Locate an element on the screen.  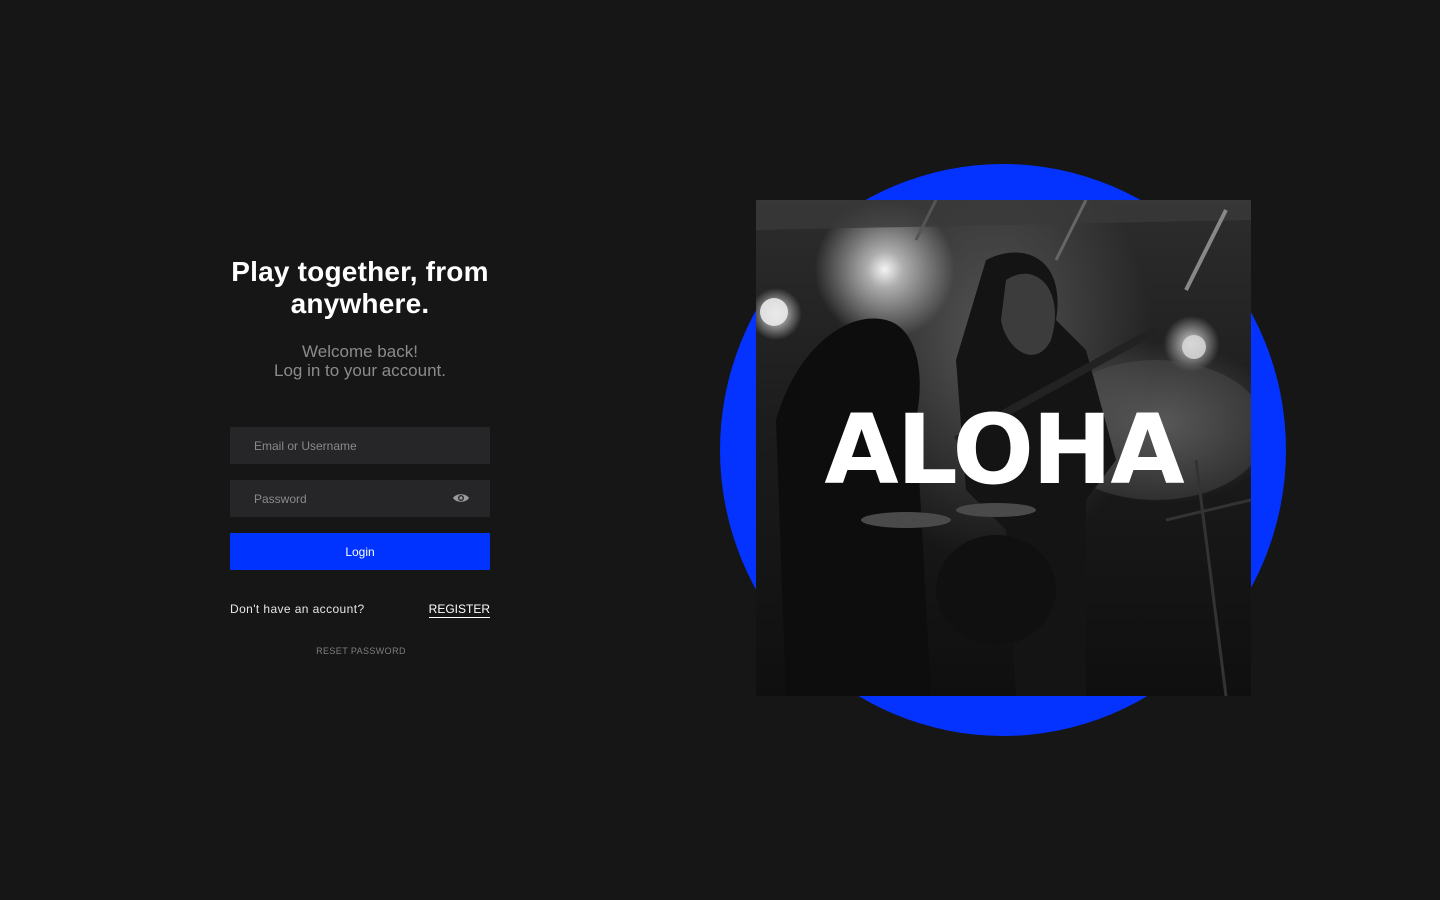
email-username-input is located at coordinates (360, 445).